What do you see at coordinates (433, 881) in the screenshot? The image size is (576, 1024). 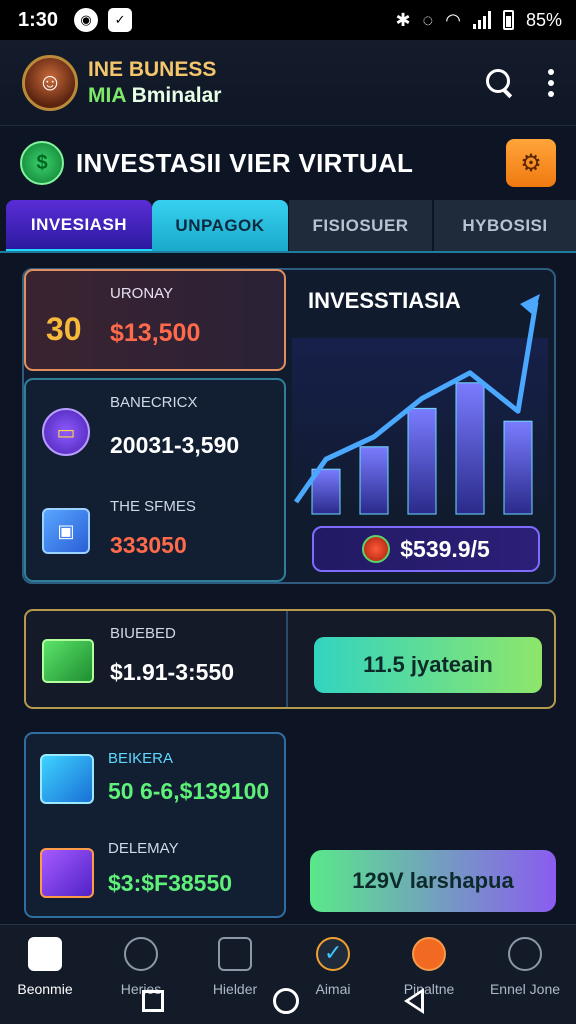 I see `secondary-action-button: 129V larshapua` at bounding box center [433, 881].